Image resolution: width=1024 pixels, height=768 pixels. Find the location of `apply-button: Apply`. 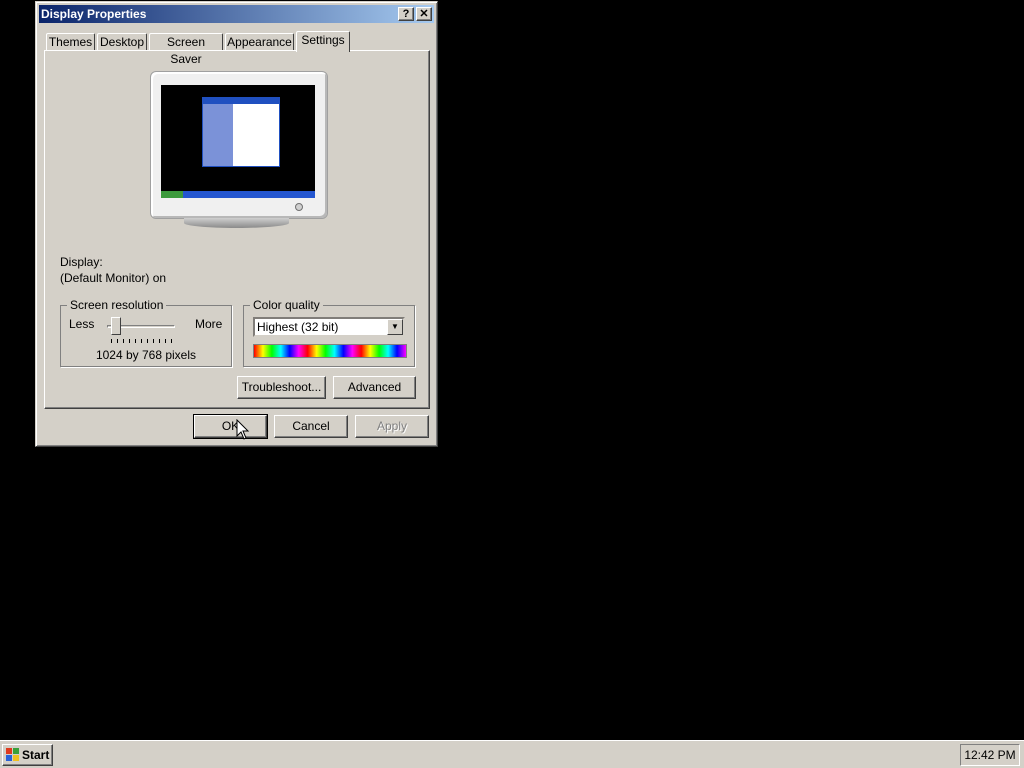

apply-button: Apply is located at coordinates (392, 426).